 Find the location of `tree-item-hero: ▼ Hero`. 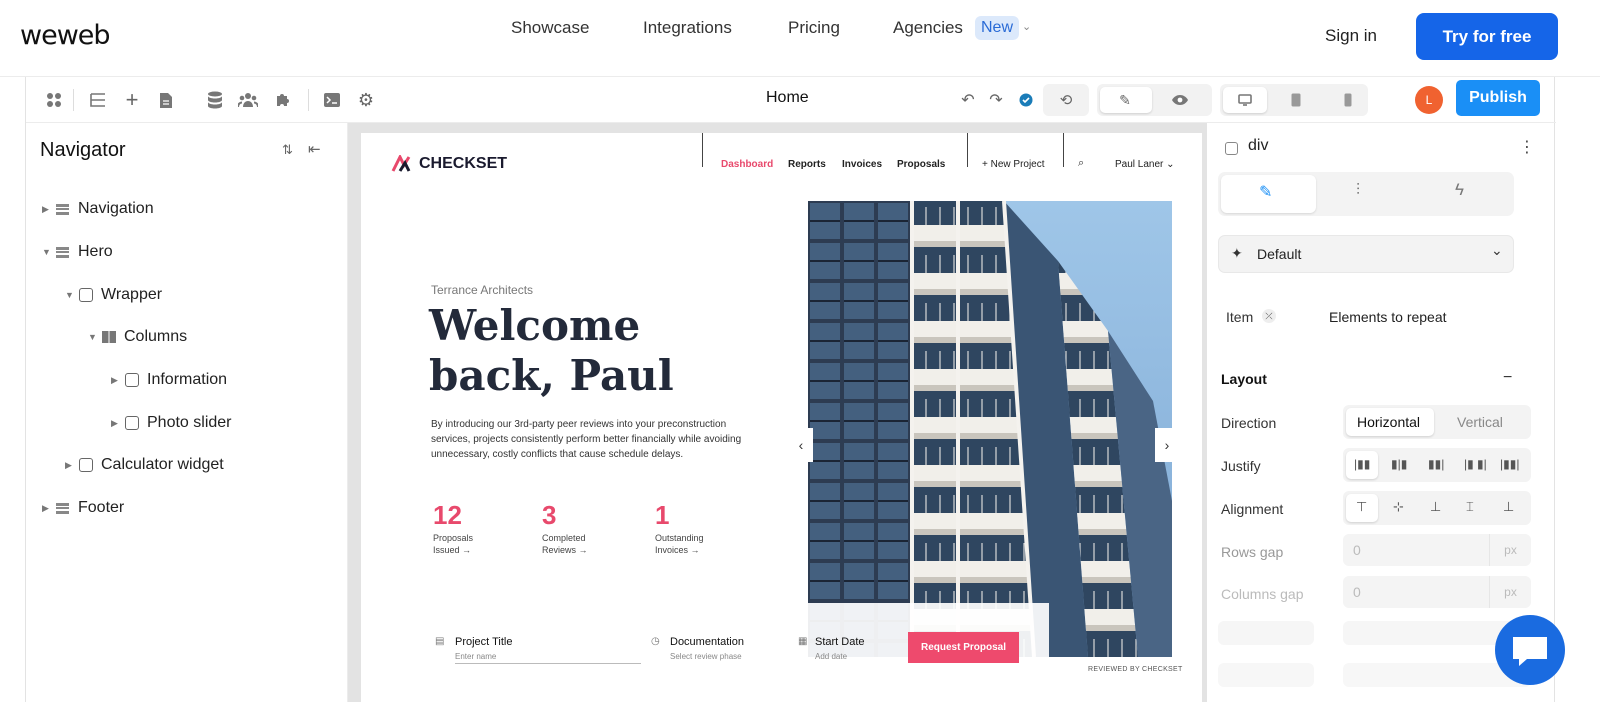

tree-item-hero: ▼ Hero is located at coordinates (77, 252).